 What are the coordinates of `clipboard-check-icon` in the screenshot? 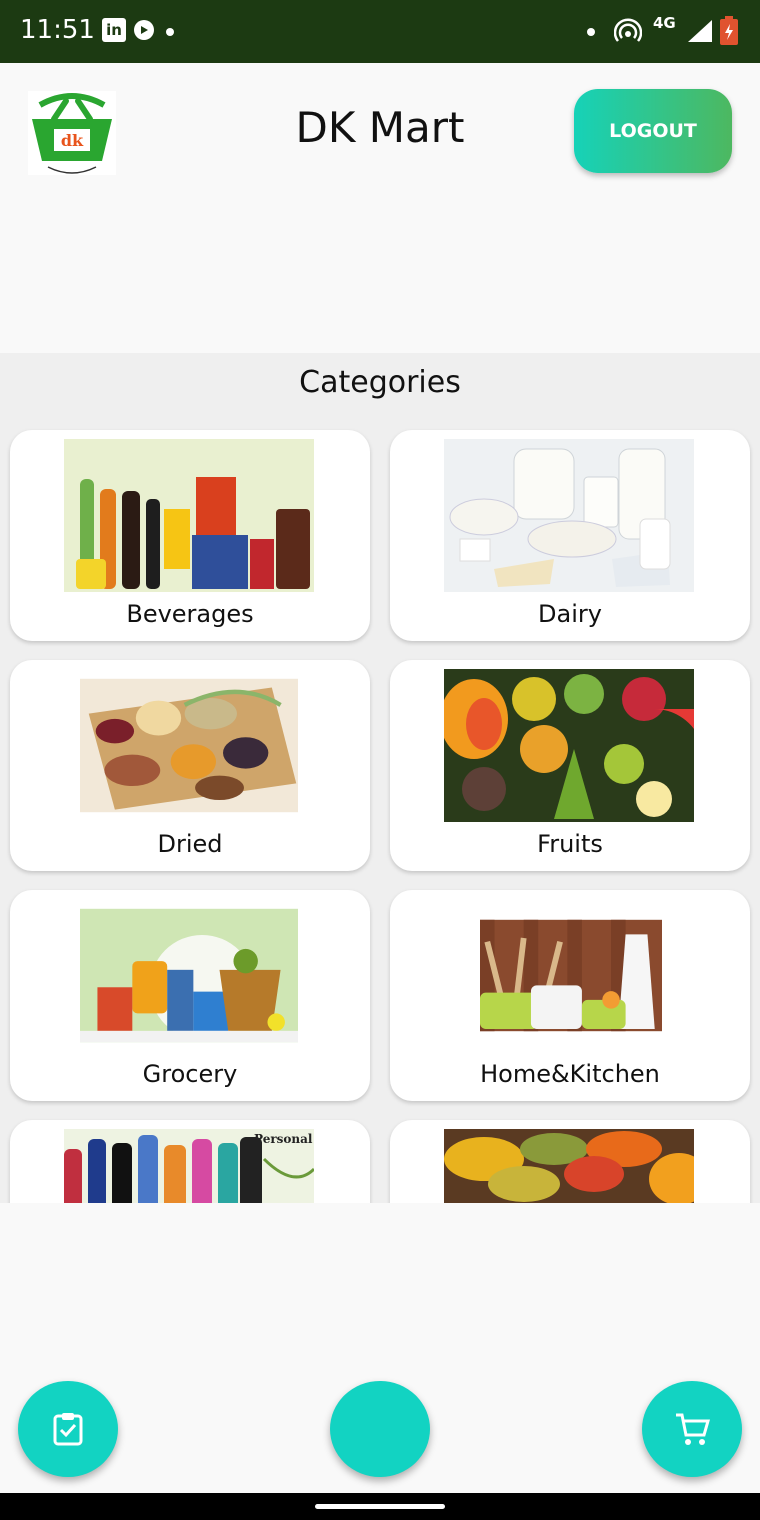 It's located at (68, 1429).